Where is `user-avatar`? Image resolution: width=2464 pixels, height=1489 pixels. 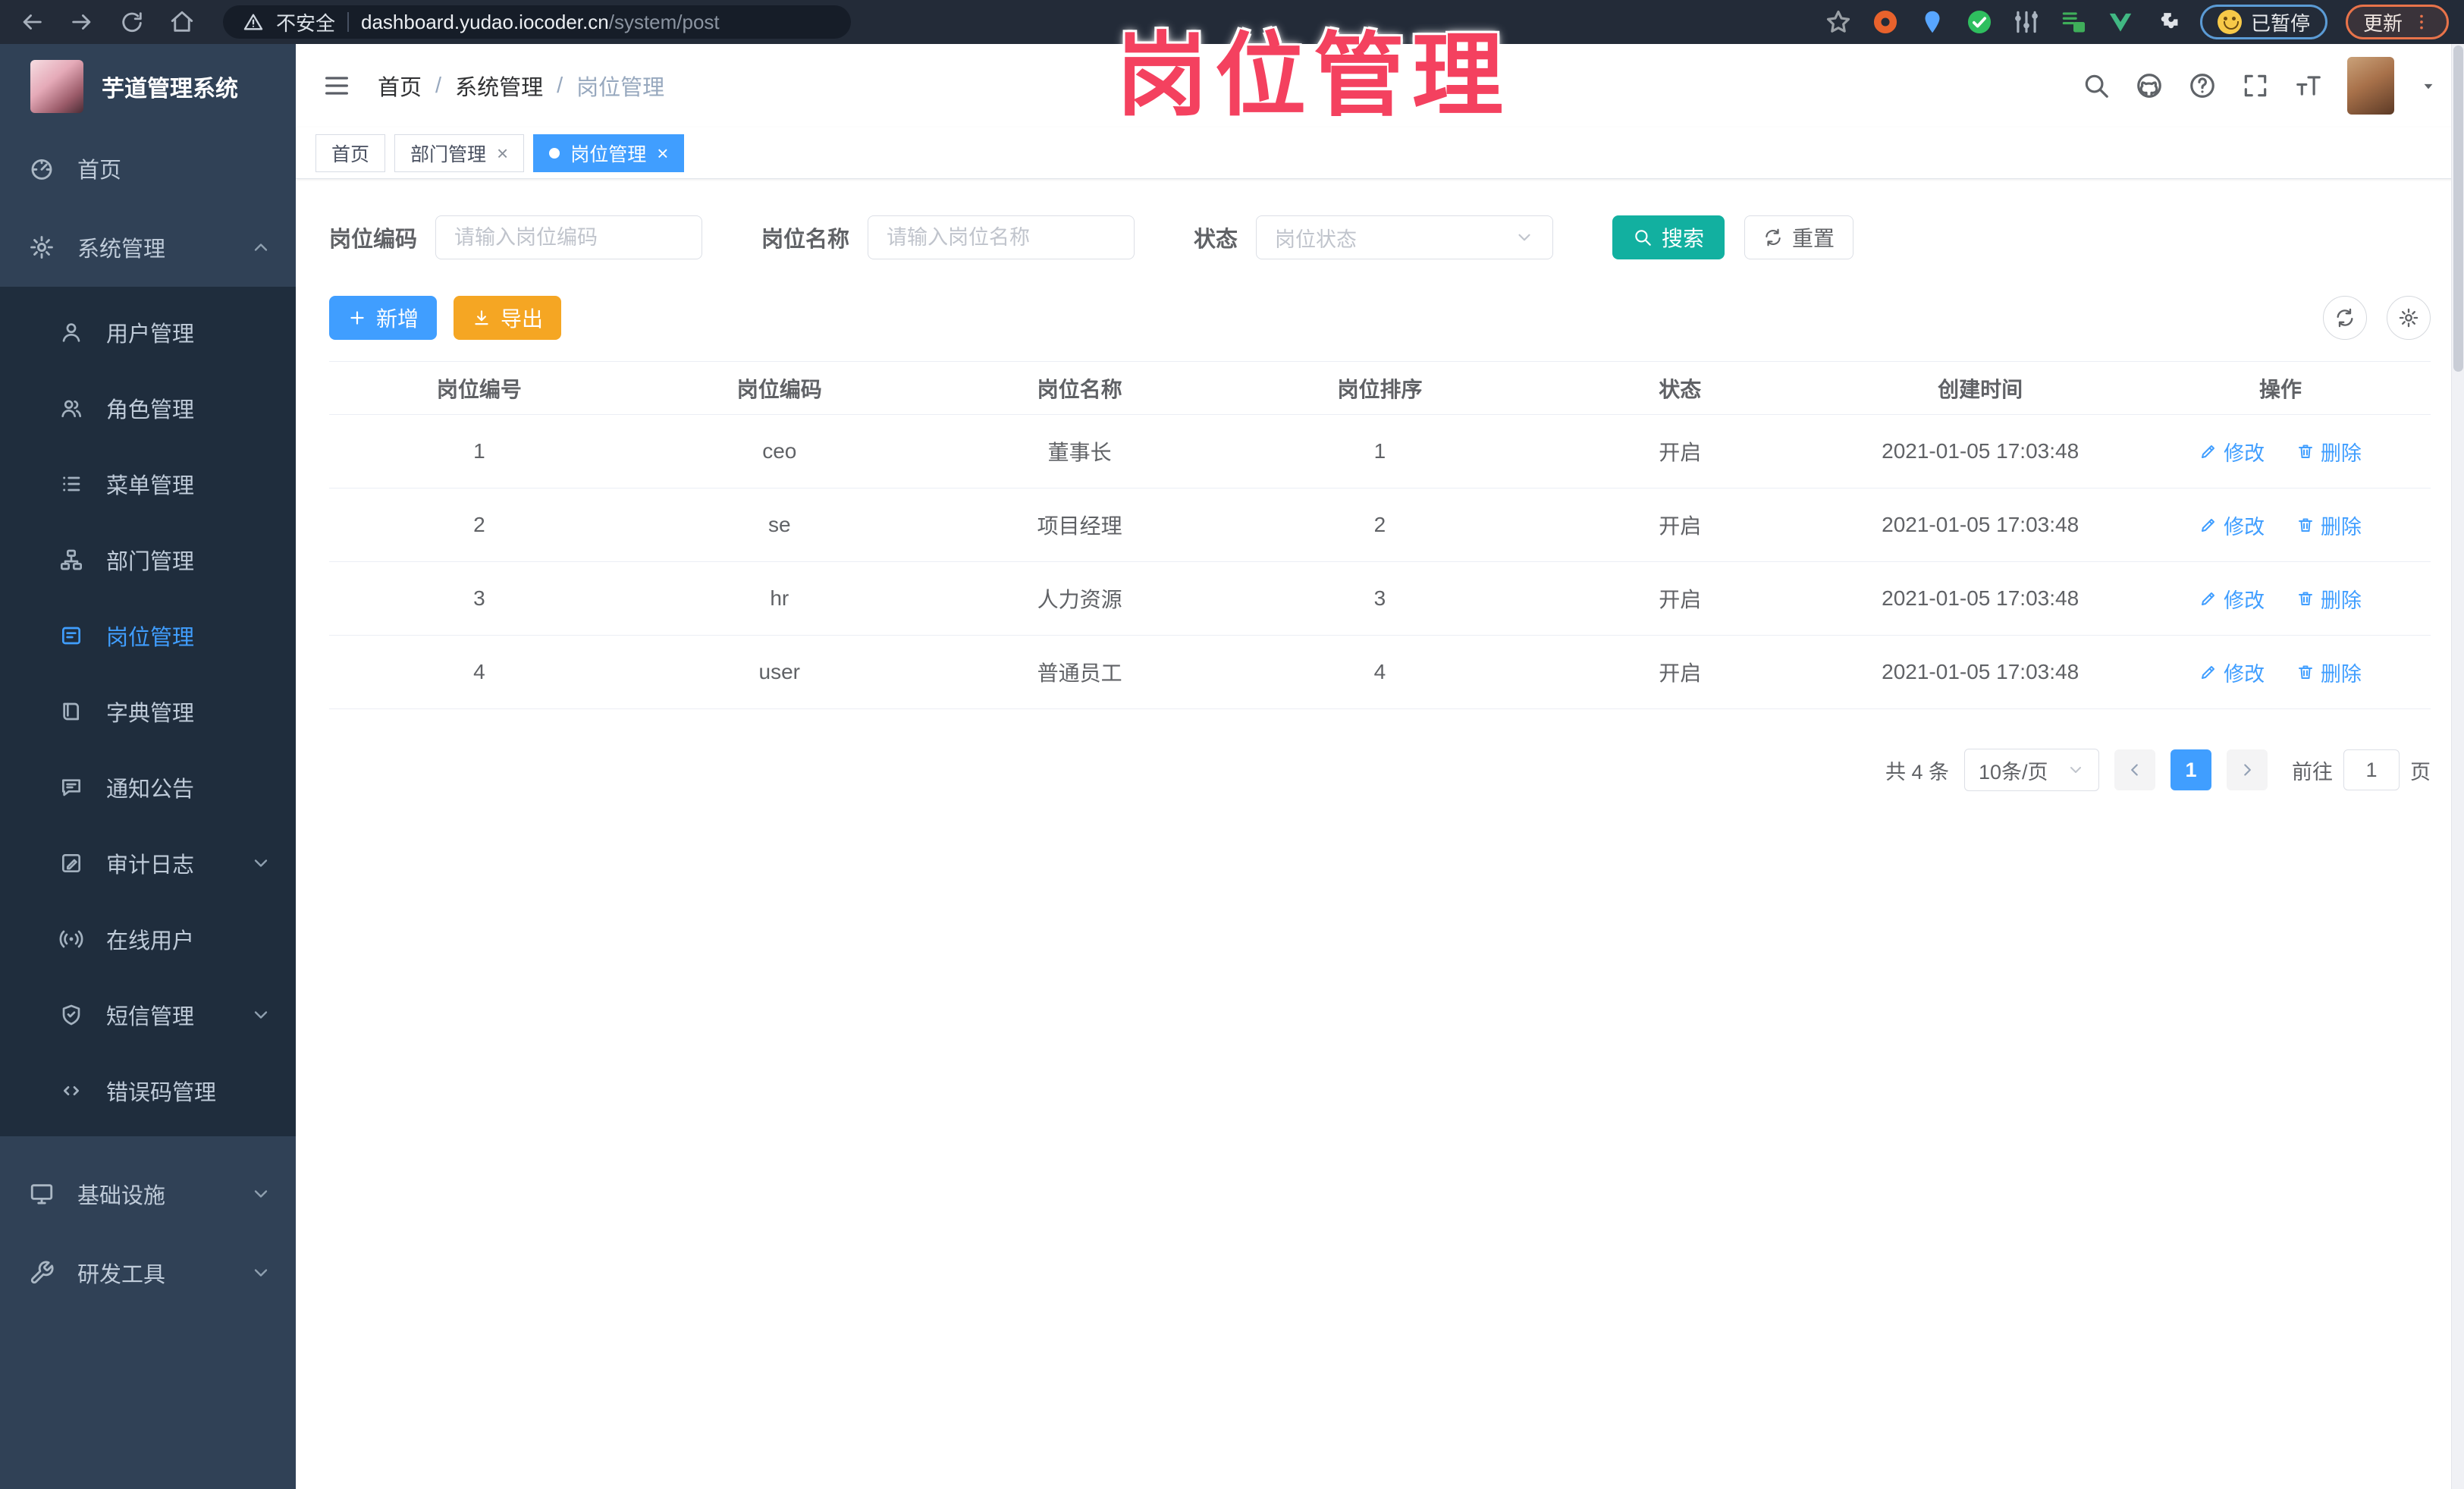 user-avatar is located at coordinates (2370, 86).